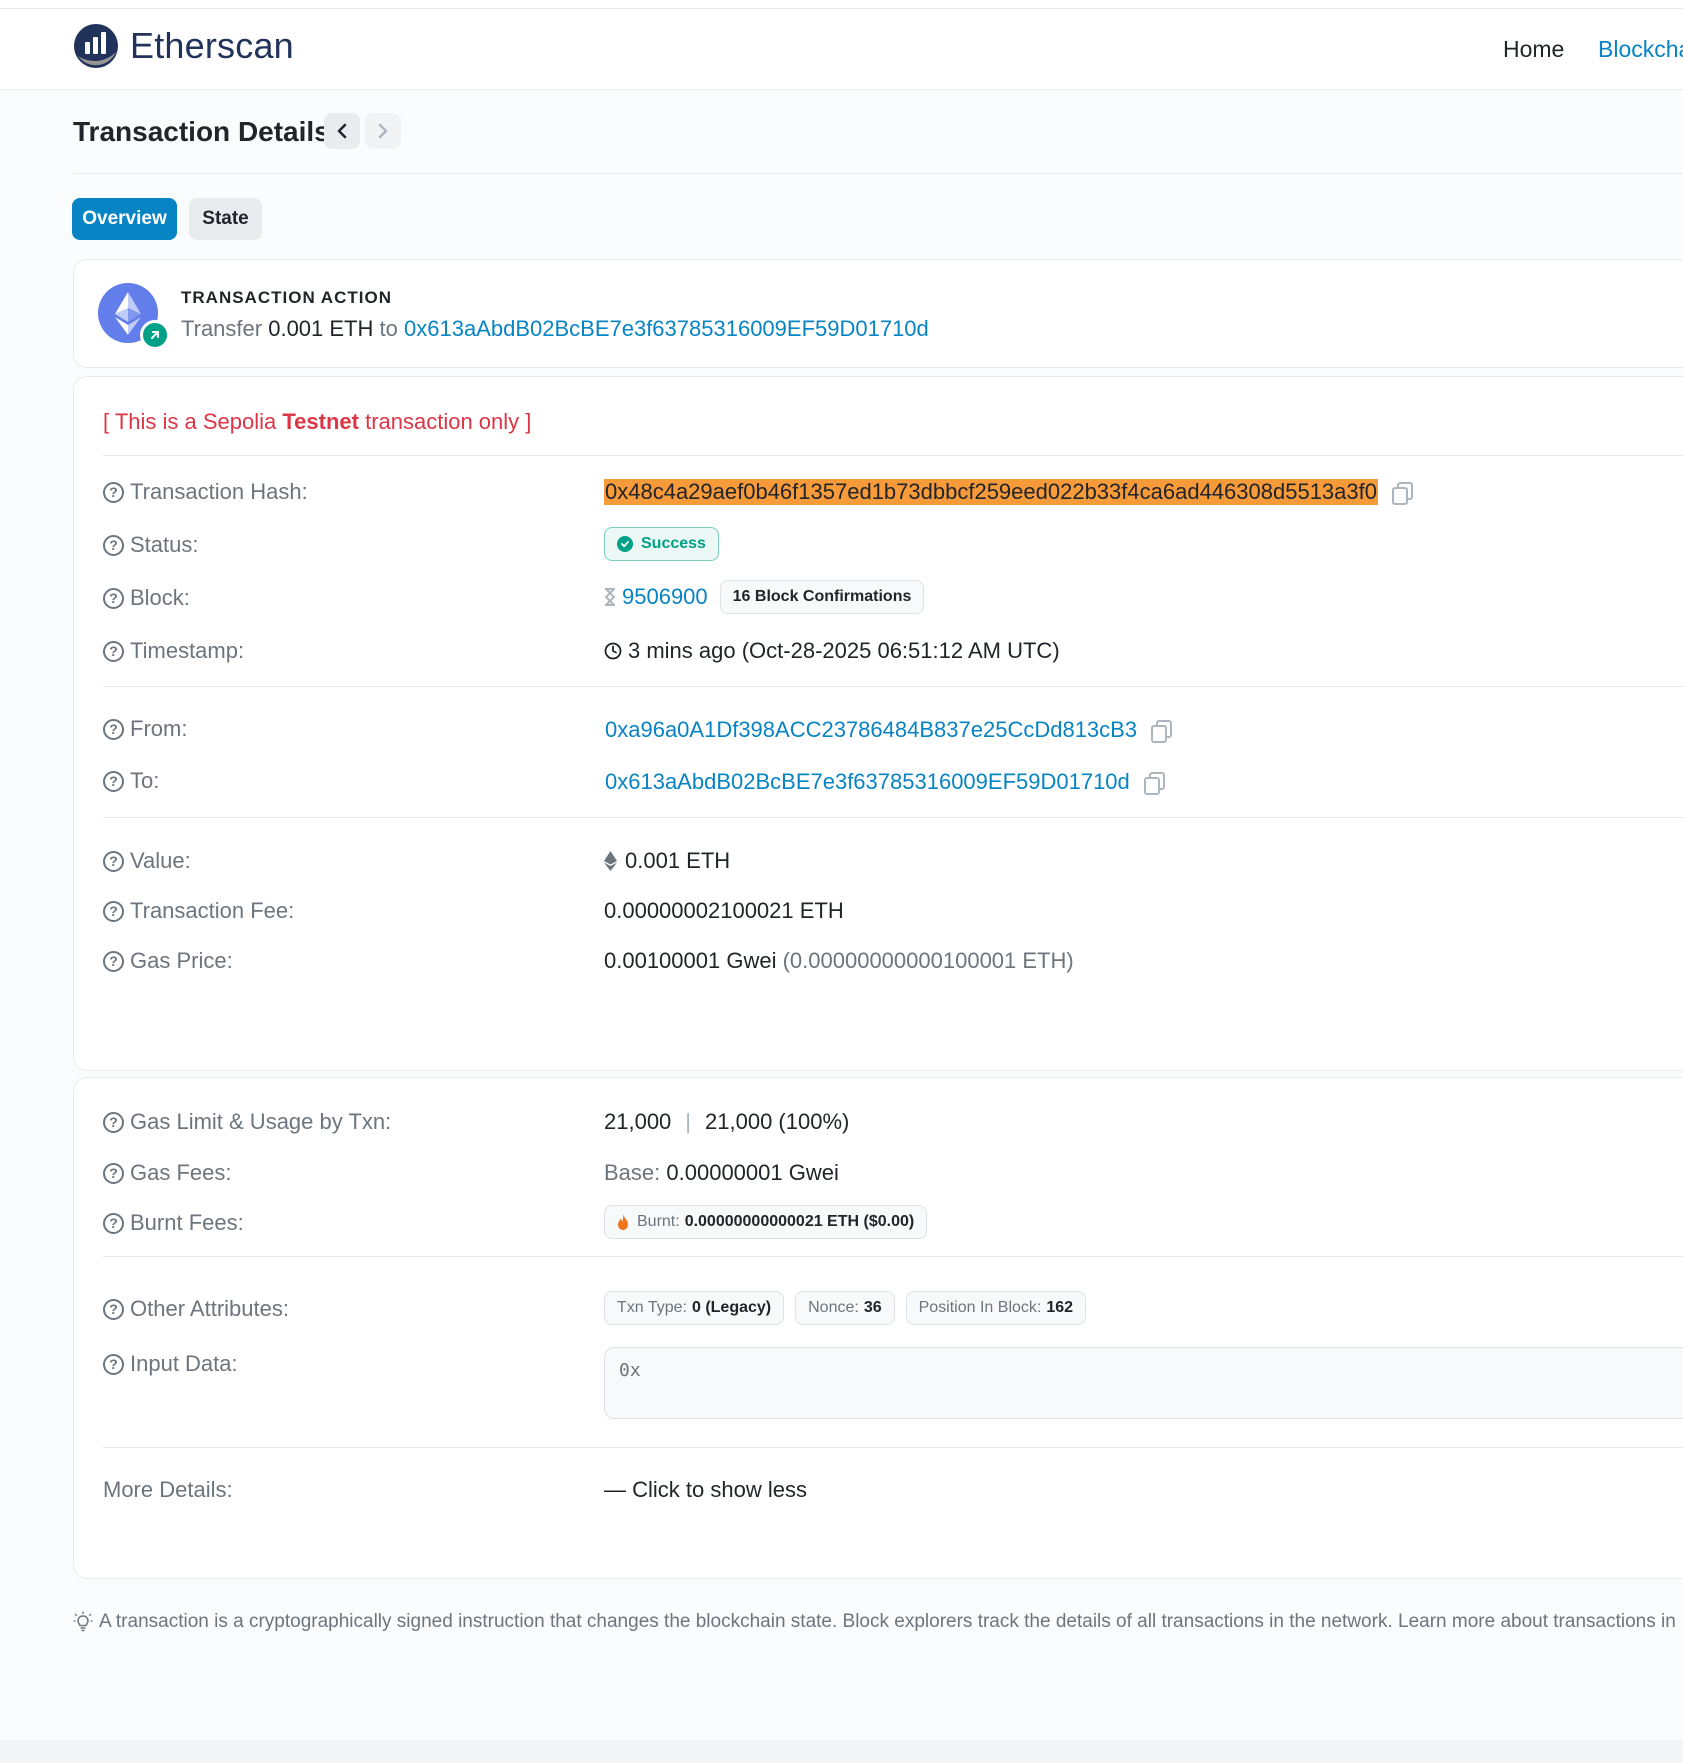 This screenshot has height=1763, width=1683. Describe the element at coordinates (980, 1307) in the screenshot. I see `position-label: Position In Block:` at that location.